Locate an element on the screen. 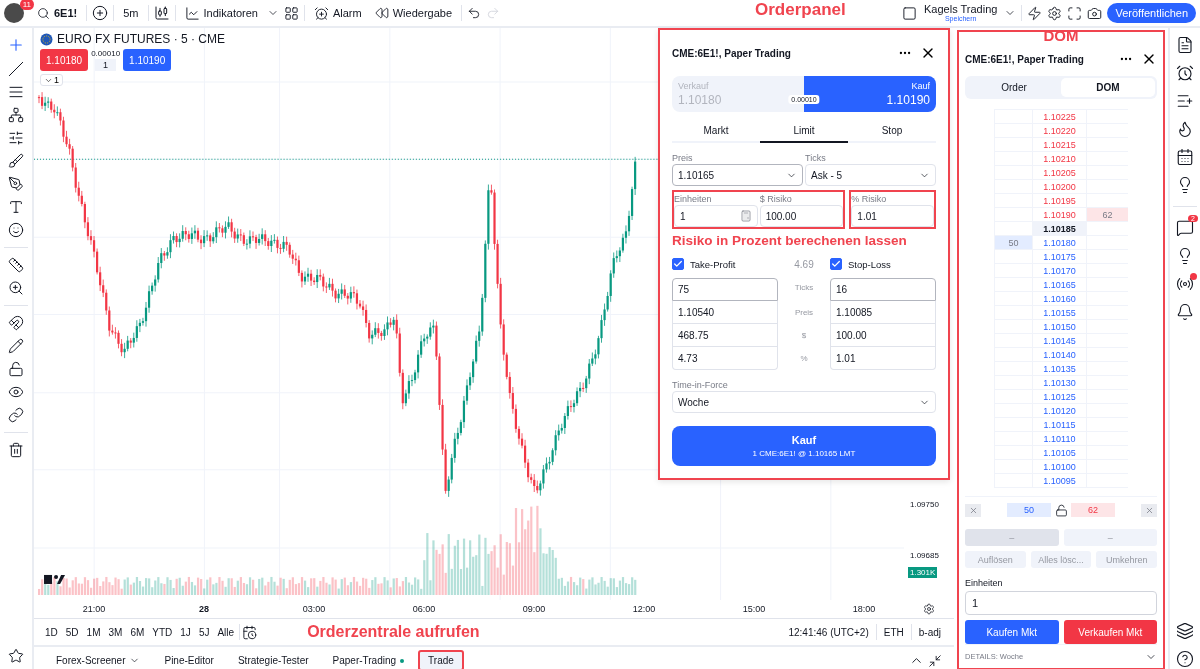 This screenshot has width=1200, height=669. publish-button: Veröffentlichen is located at coordinates (1151, 13).